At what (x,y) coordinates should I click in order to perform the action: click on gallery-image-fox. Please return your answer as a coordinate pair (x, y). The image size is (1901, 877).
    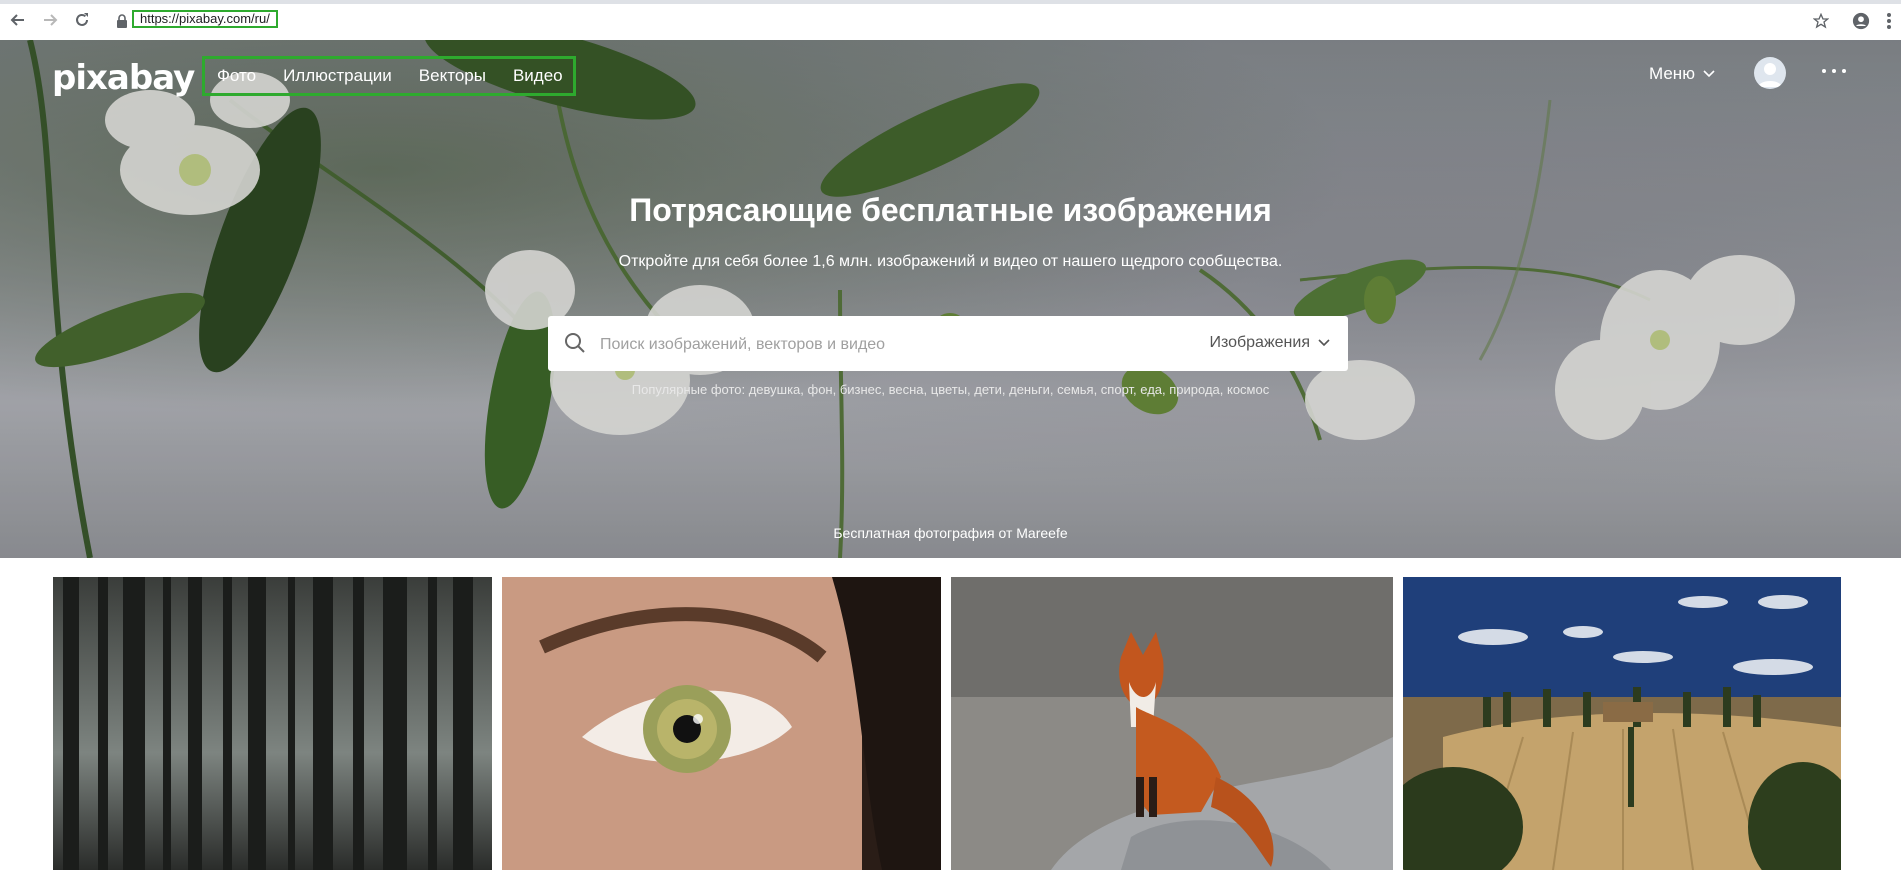
    Looking at the image, I should click on (1172, 723).